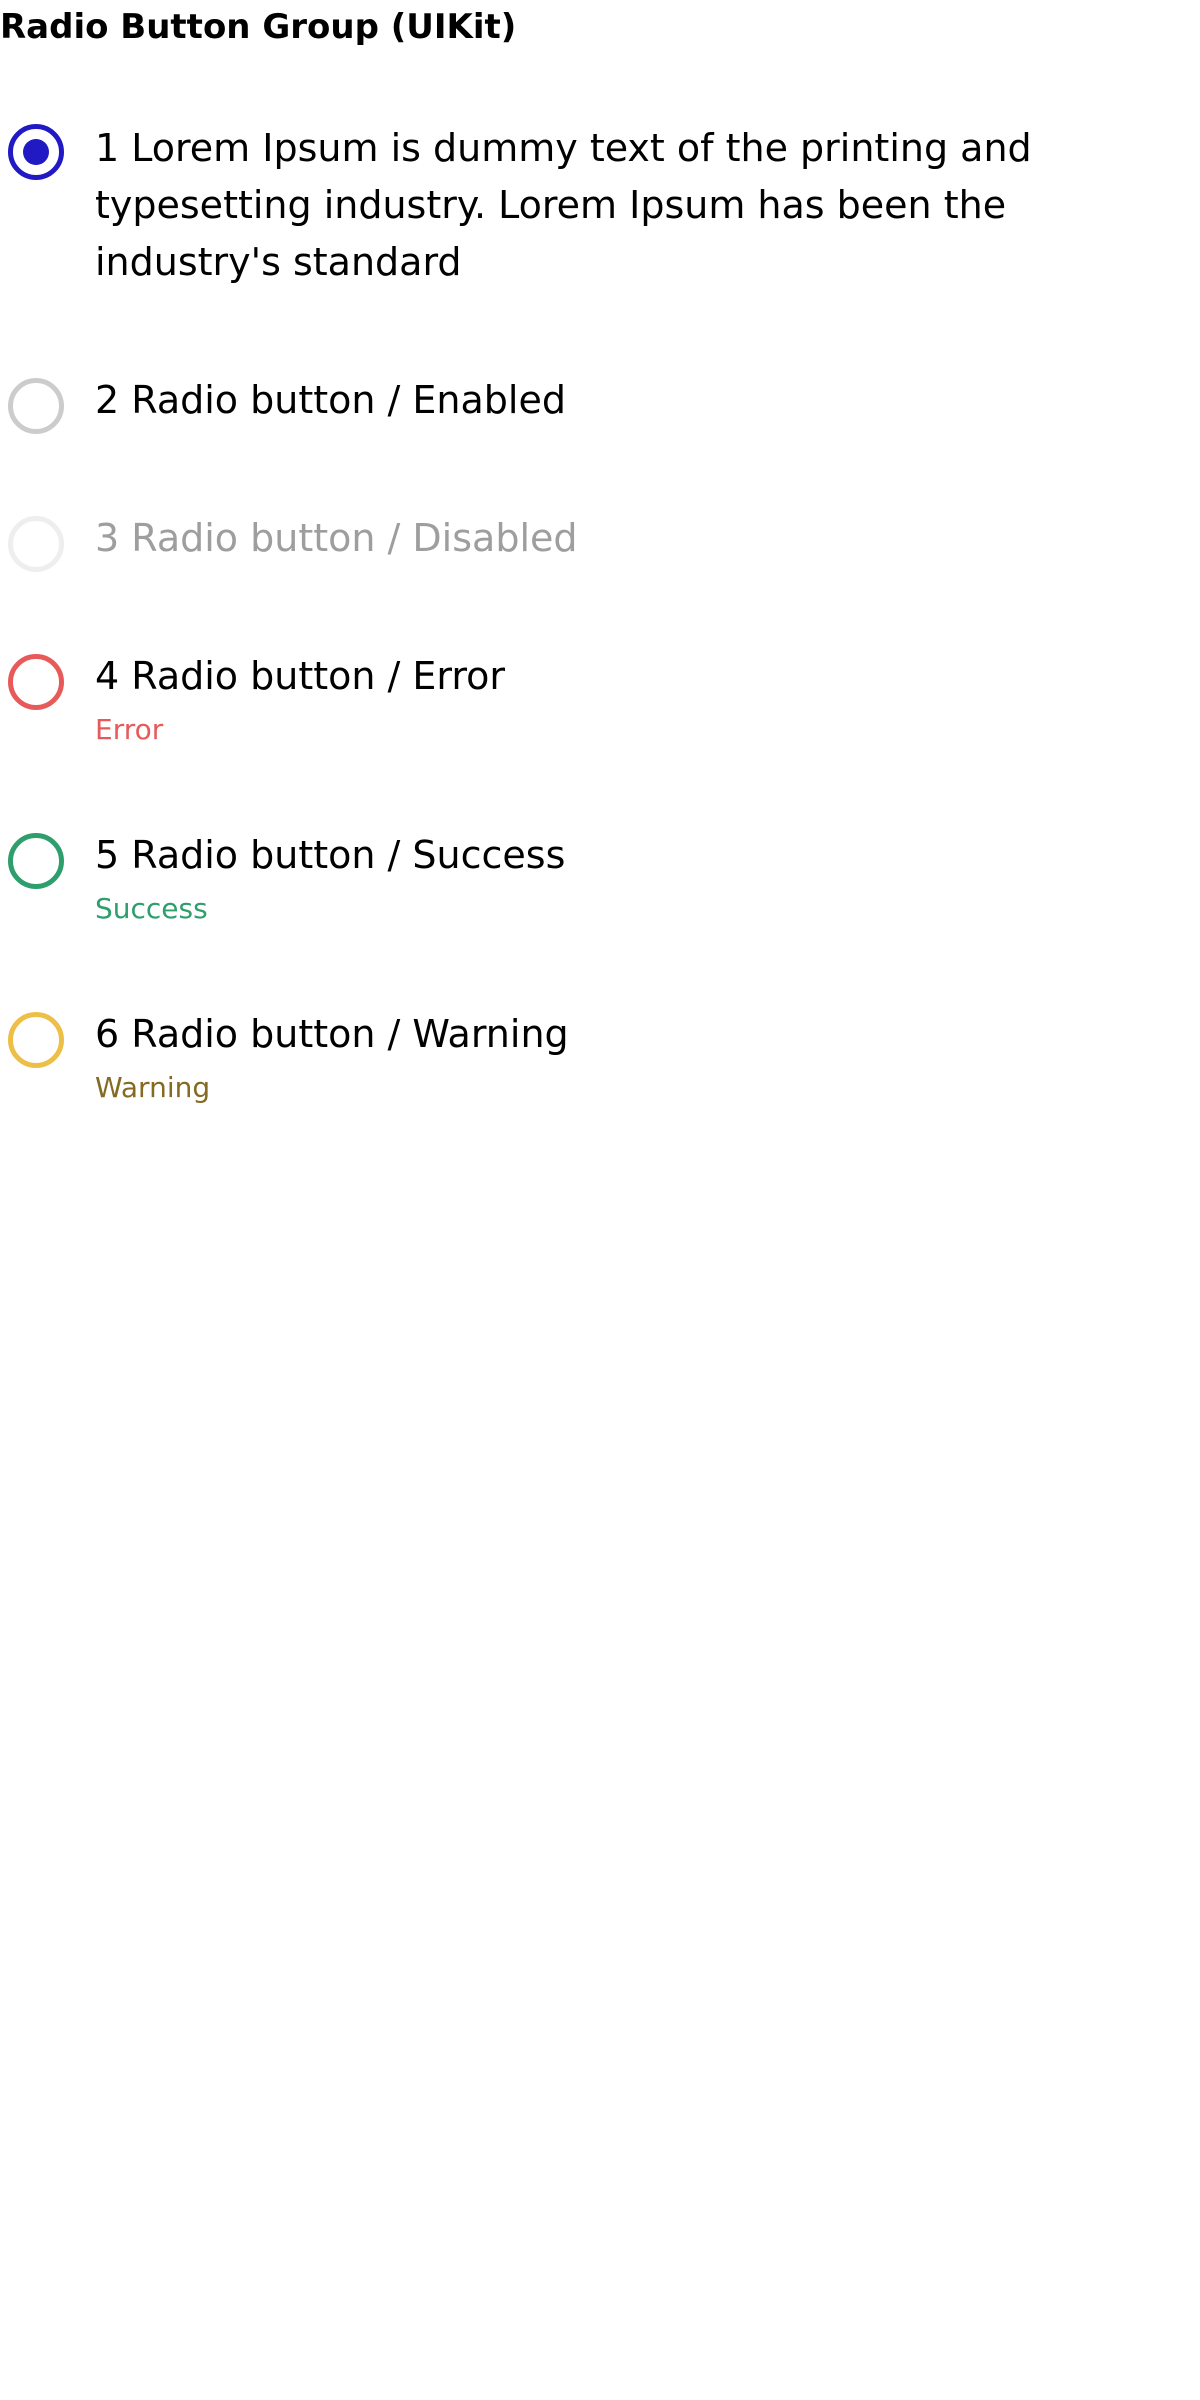 The image size is (1200, 2400). Describe the element at coordinates (330, 400) in the screenshot. I see `radio-option-label: 2 Radio button / Enabled` at that location.